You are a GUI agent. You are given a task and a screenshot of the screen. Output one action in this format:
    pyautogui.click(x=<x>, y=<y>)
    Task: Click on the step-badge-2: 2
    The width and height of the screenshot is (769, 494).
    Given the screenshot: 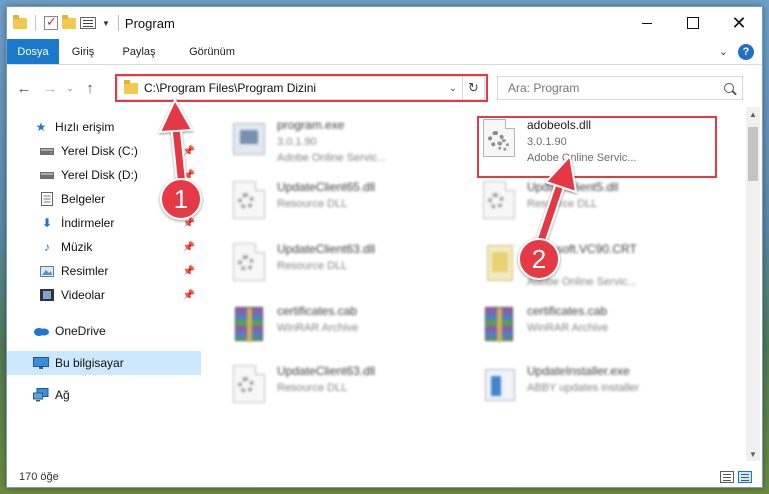 What is the action you would take?
    pyautogui.click(x=539, y=259)
    